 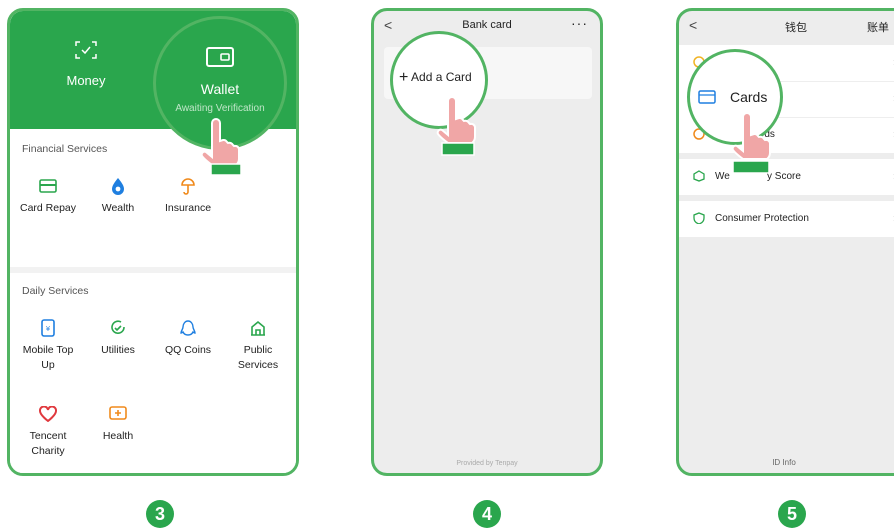 What do you see at coordinates (258, 357) in the screenshot?
I see `public-services-label: Public Services` at bounding box center [258, 357].